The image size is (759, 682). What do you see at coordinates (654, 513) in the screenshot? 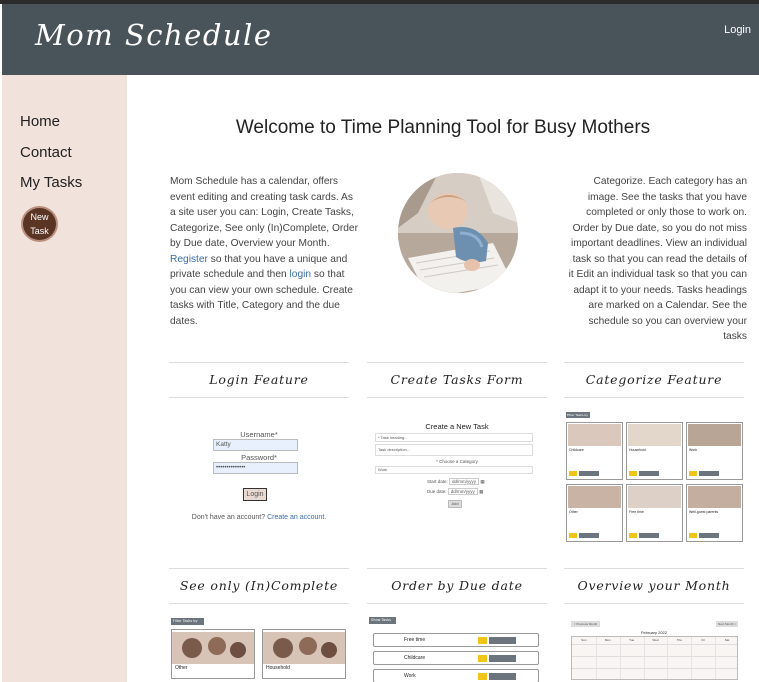
I see `mini-category-card: Free time` at bounding box center [654, 513].